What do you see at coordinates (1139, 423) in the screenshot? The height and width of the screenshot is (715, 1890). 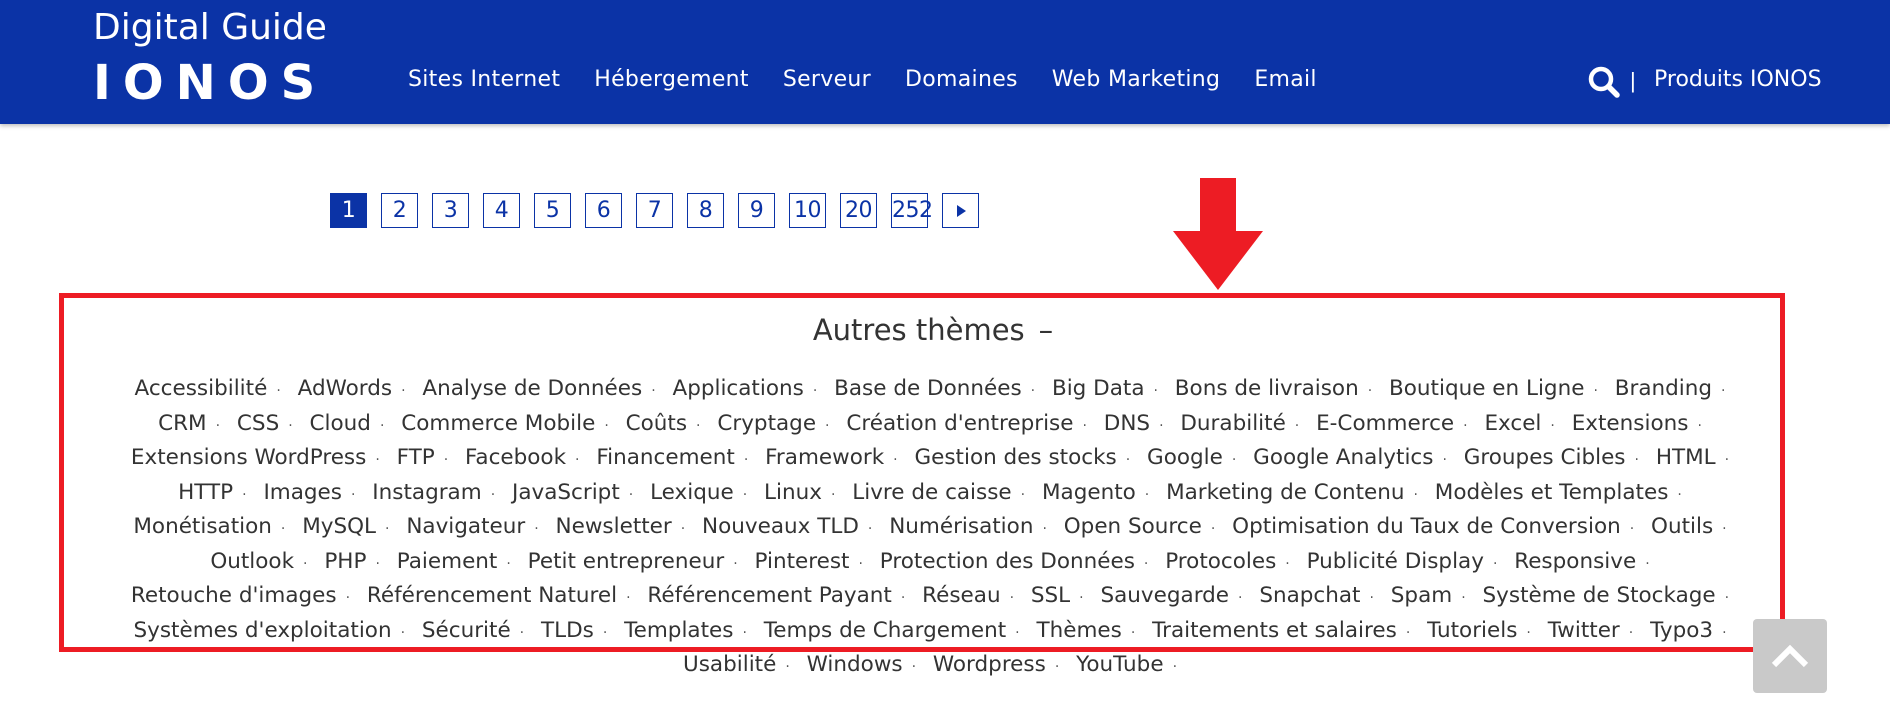 I see `theme-link: DNS ·` at bounding box center [1139, 423].